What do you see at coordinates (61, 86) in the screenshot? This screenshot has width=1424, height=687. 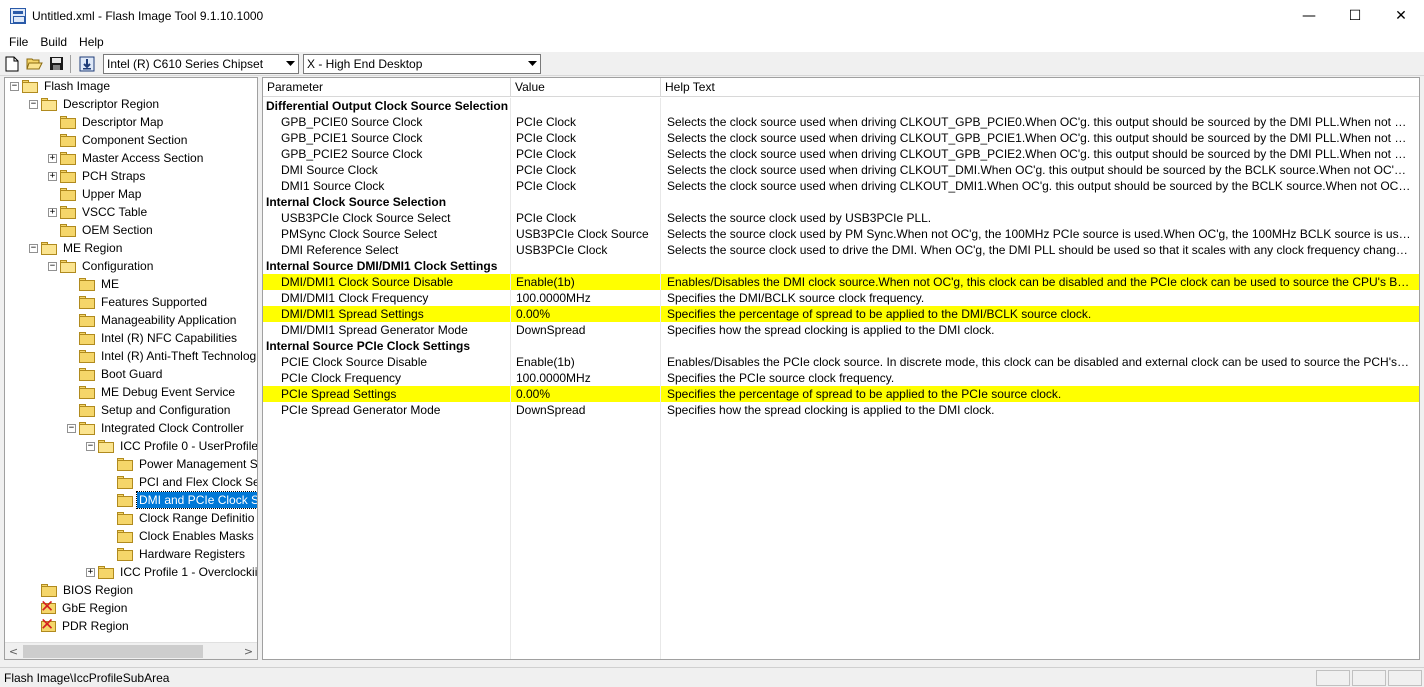 I see `tree-node: − Flash Image` at bounding box center [61, 86].